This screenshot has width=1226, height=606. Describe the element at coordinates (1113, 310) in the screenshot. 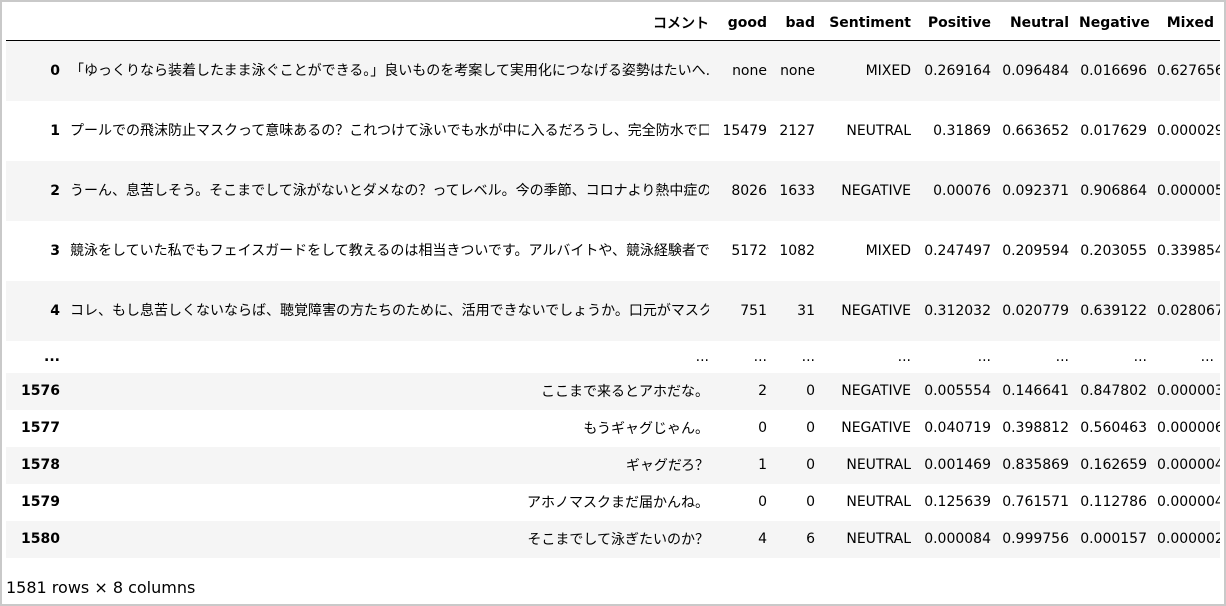

I see `cell-negative: 0.639122` at that location.